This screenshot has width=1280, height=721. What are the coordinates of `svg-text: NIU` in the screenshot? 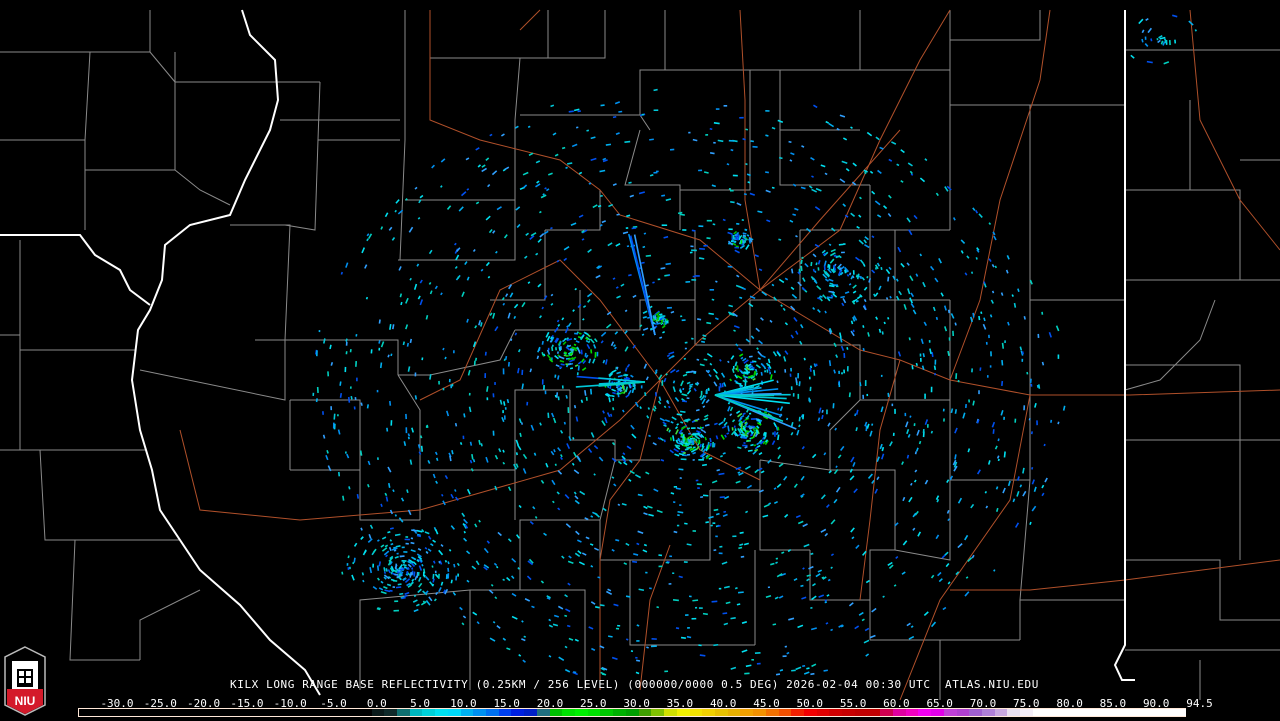 It's located at (25, 701).